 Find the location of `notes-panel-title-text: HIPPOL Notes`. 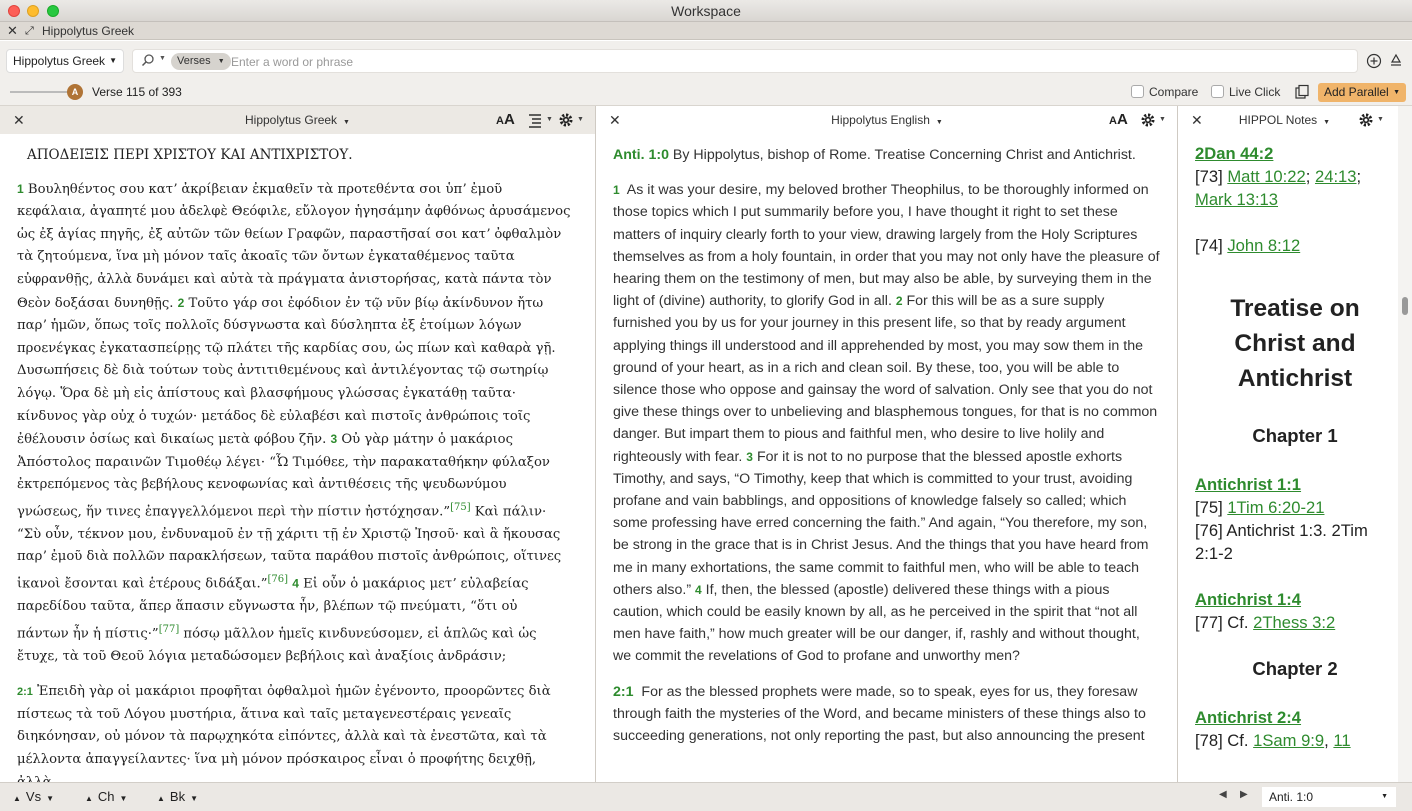

notes-panel-title-text: HIPPOL Notes is located at coordinates (1278, 120).